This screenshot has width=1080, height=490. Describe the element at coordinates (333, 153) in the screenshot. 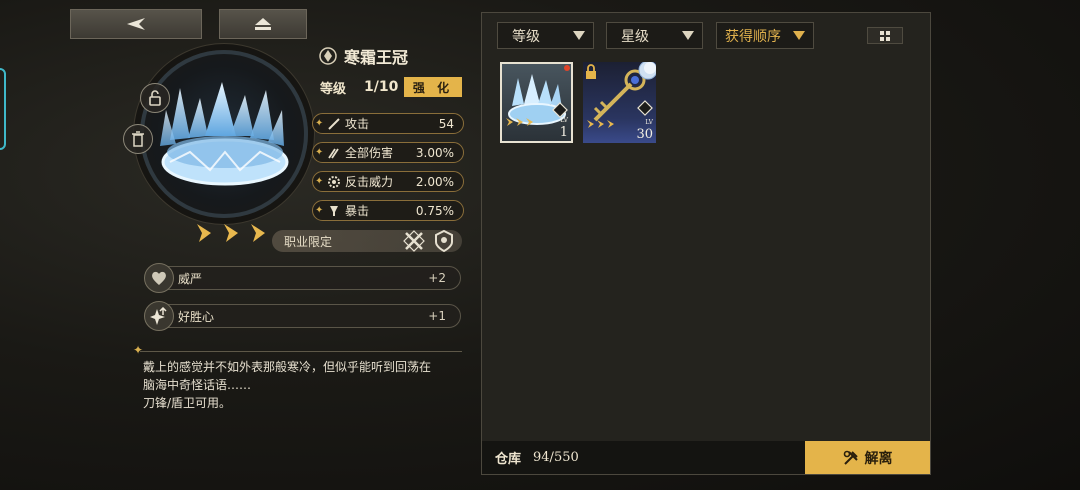

I see `slash-icon` at that location.